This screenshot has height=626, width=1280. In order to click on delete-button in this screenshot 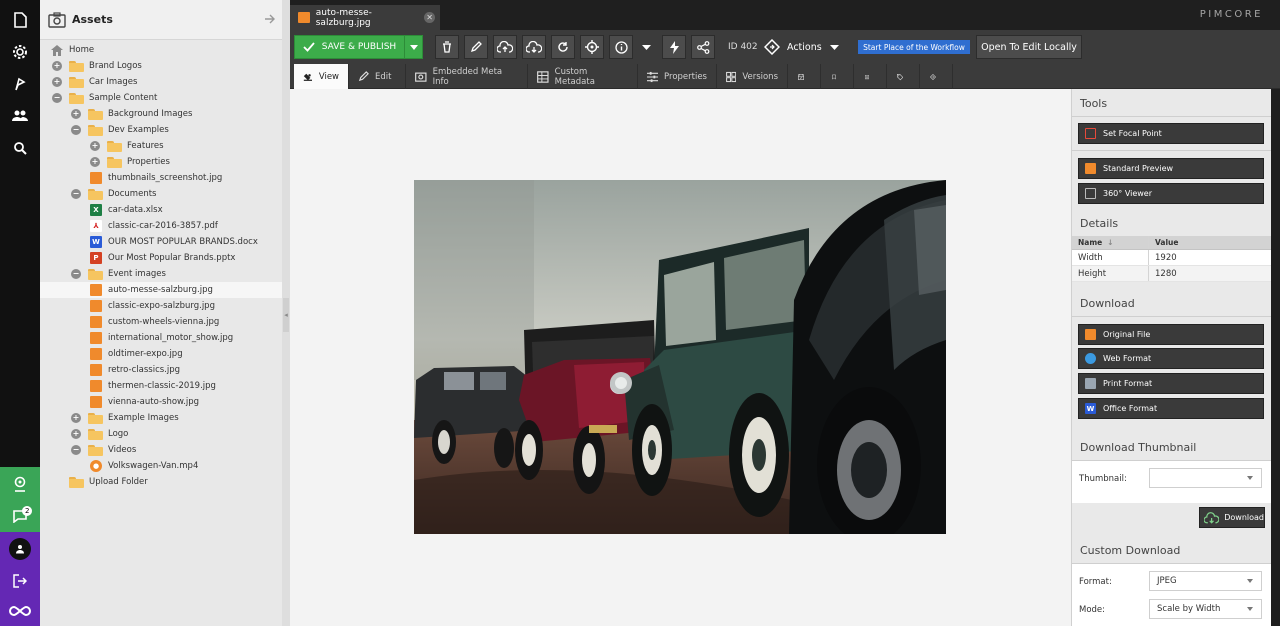, I will do `click(447, 47)`.